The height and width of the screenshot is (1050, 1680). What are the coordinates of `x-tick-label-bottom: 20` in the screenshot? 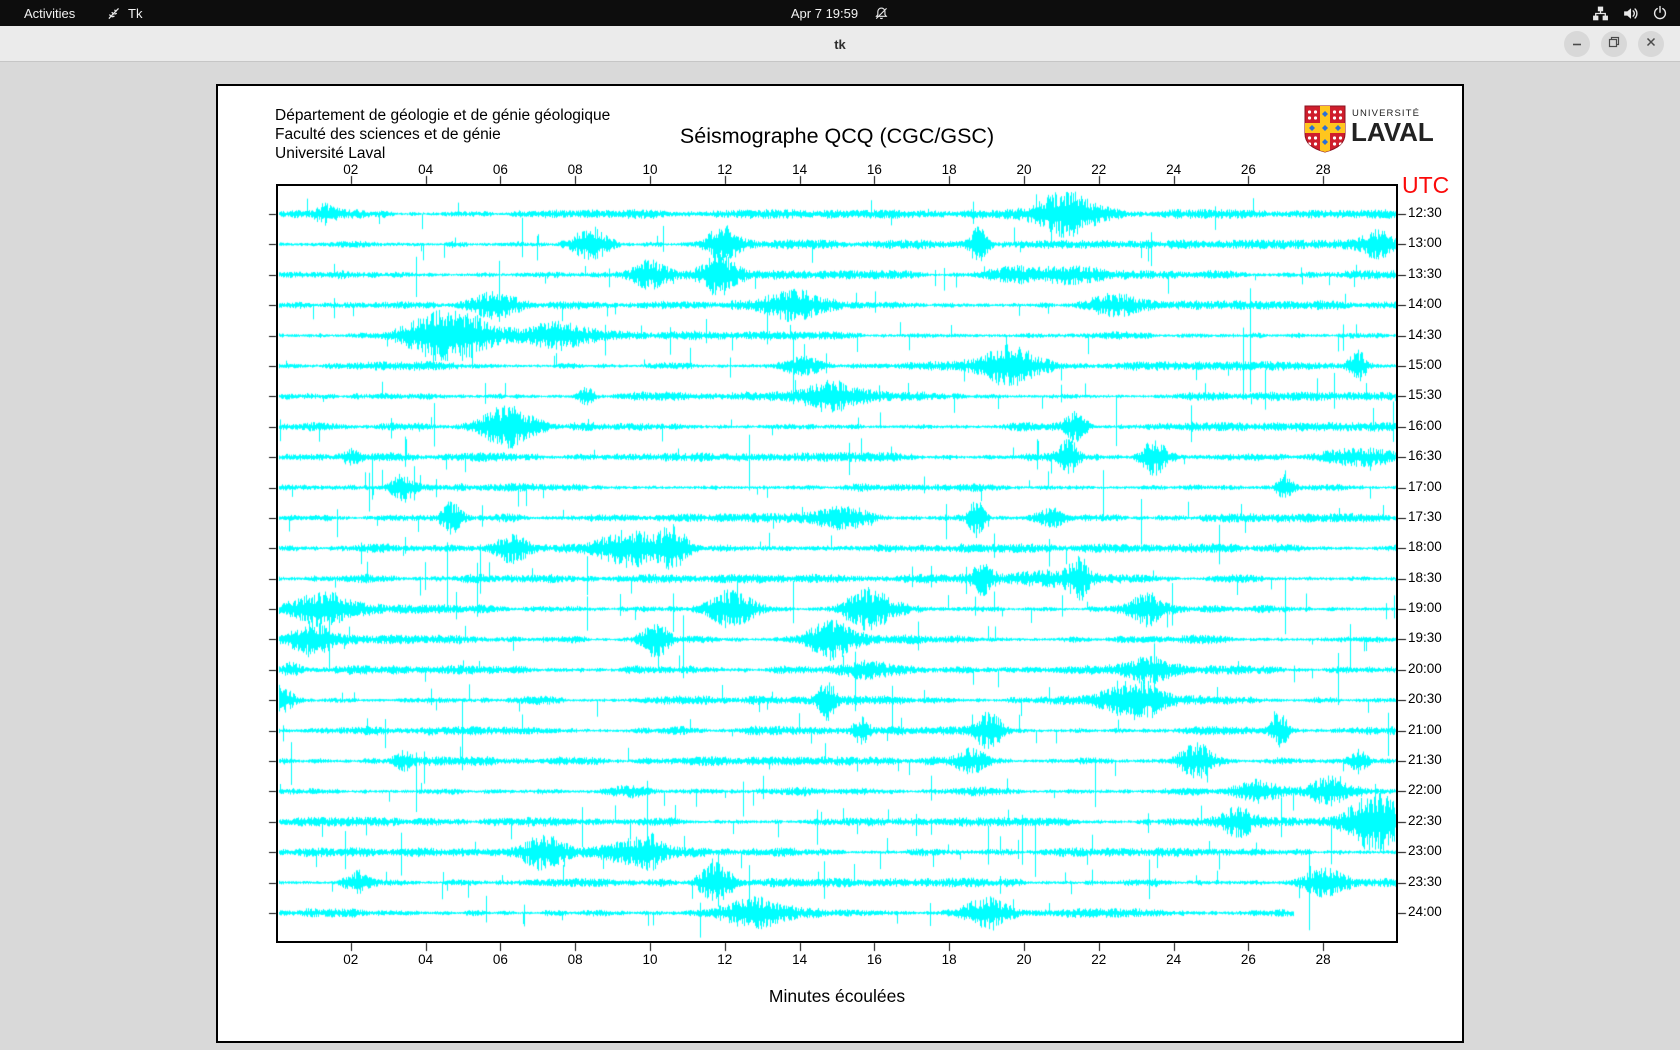 It's located at (1024, 959).